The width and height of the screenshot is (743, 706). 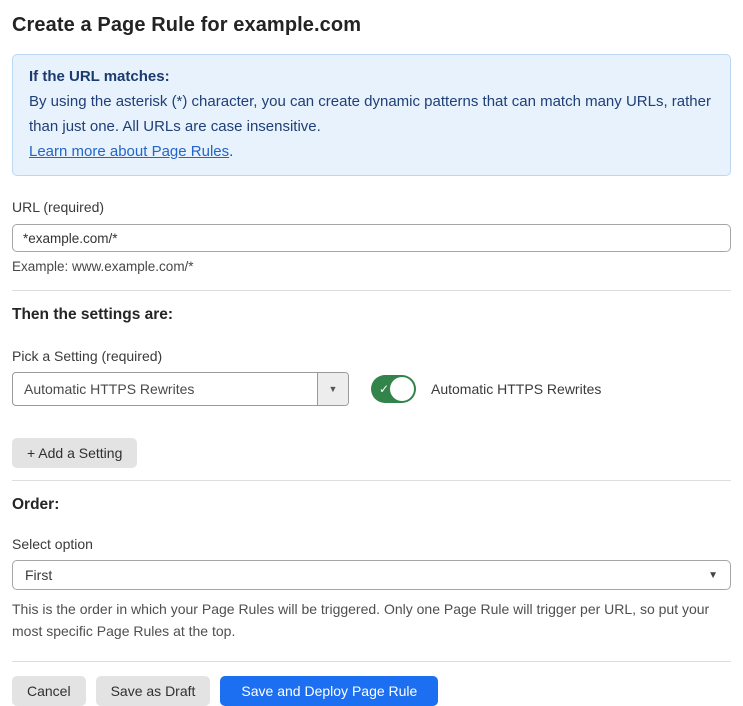 What do you see at coordinates (516, 389) in the screenshot?
I see `toggle-label: Automatic HTTPS Rewrites` at bounding box center [516, 389].